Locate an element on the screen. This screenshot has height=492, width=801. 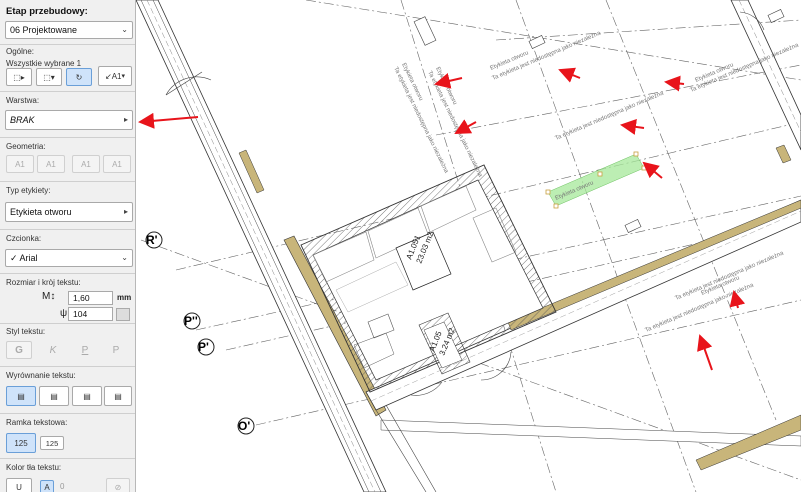
selection-set-button: ⬚▾ is located at coordinates (49, 77).